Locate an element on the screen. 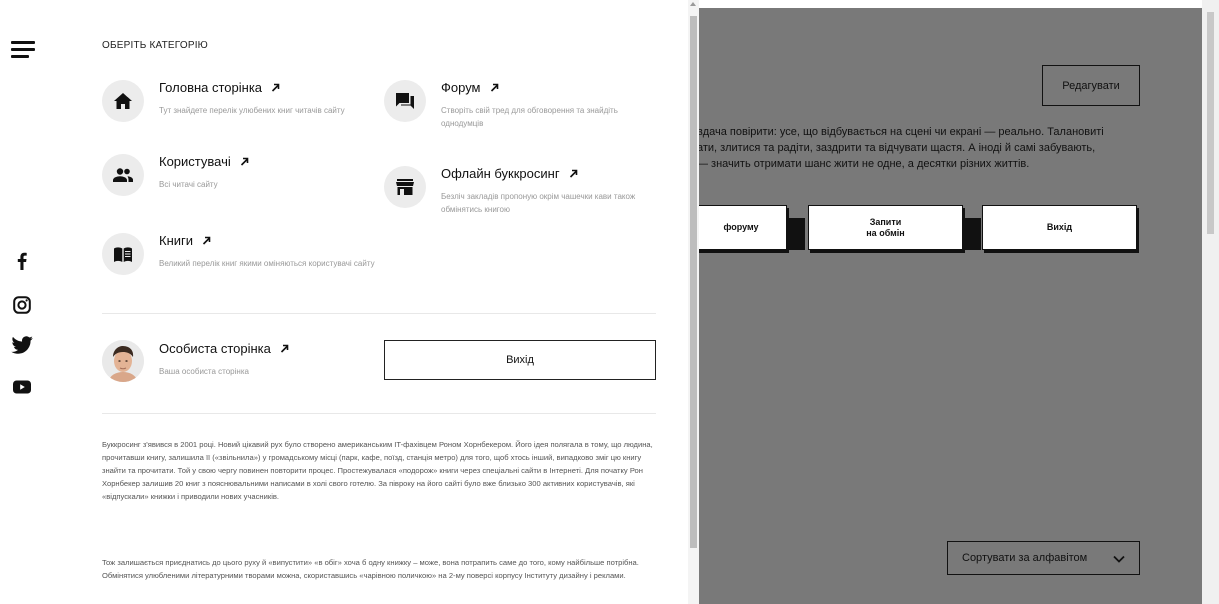 This screenshot has width=1219, height=604. tab-label: на обмін is located at coordinates (885, 232).